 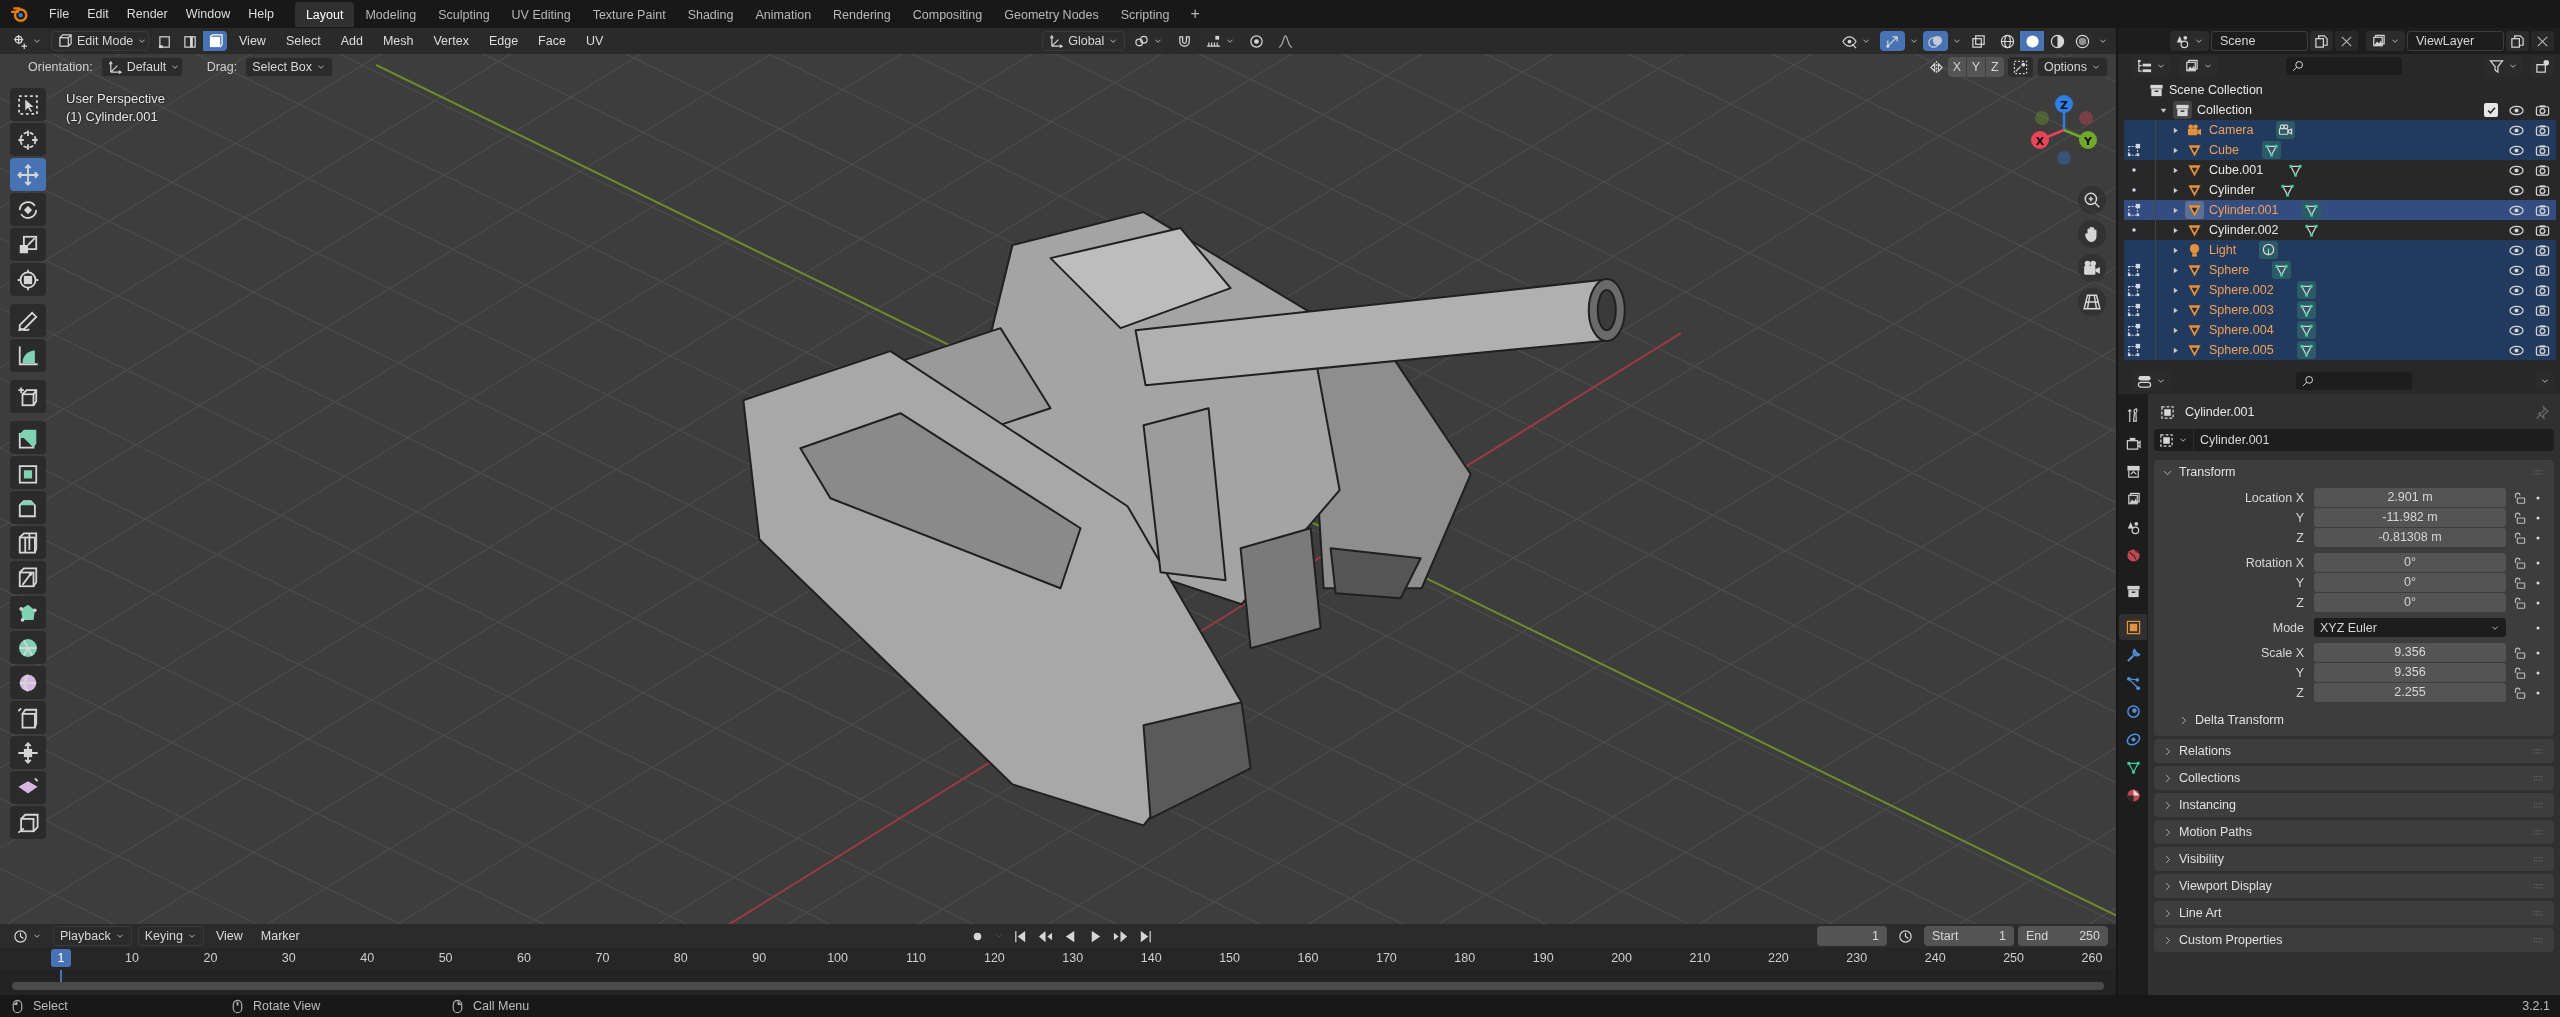 I want to click on outliner-row: Sphere.003, so click(x=2340, y=310).